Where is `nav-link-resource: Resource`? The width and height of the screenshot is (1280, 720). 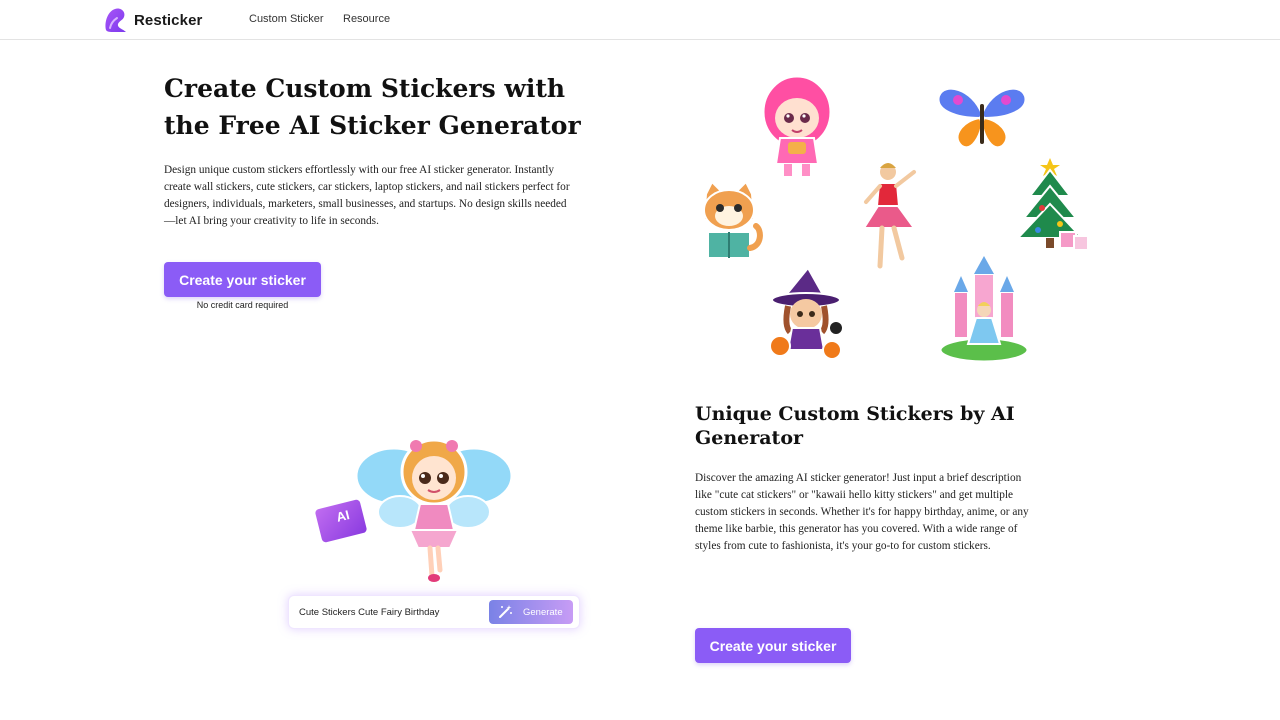 nav-link-resource: Resource is located at coordinates (366, 19).